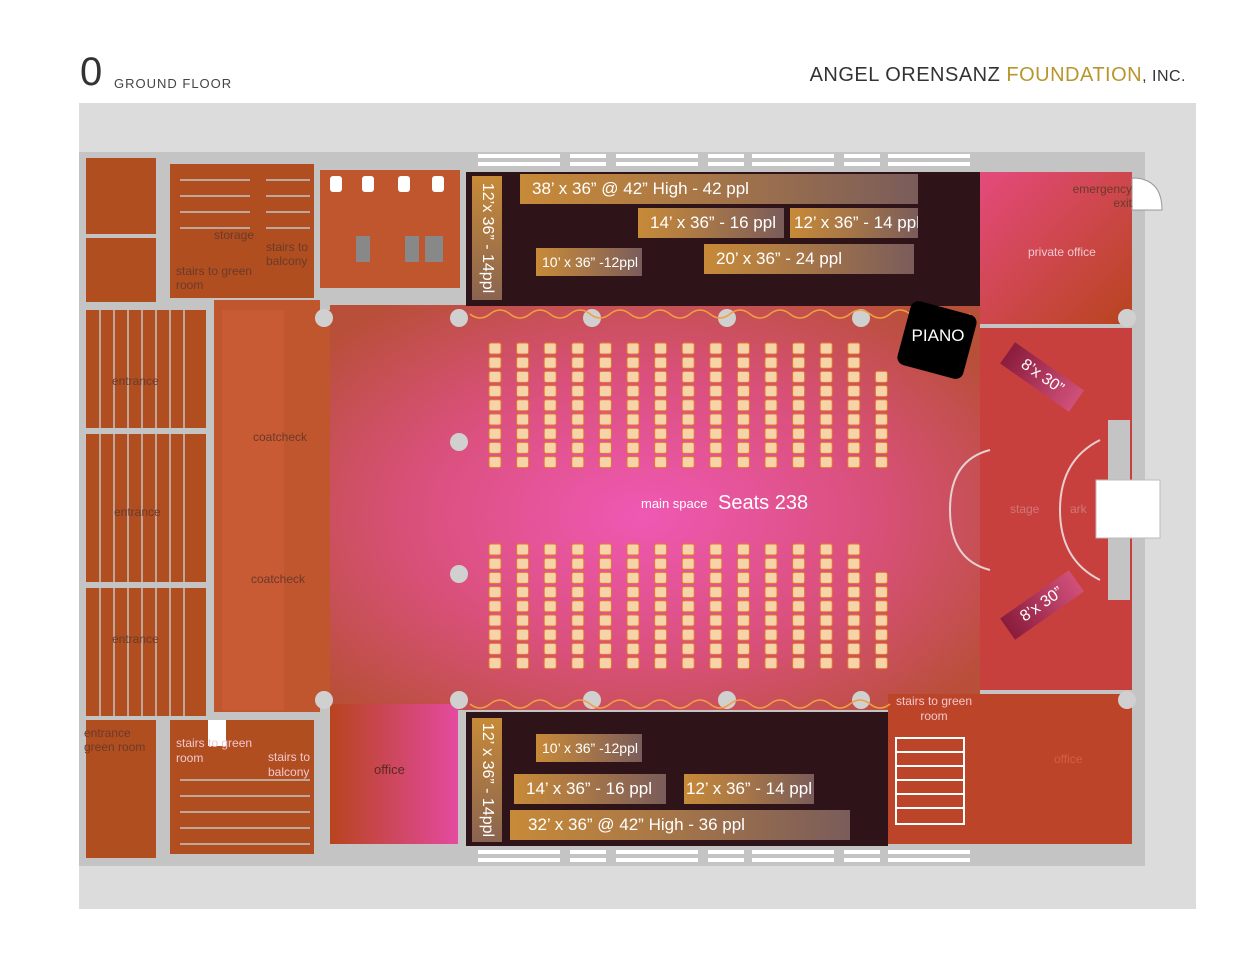  What do you see at coordinates (589, 748) in the screenshot?
I see `table-bottom-1: 10’ x 36” -12ppl` at bounding box center [589, 748].